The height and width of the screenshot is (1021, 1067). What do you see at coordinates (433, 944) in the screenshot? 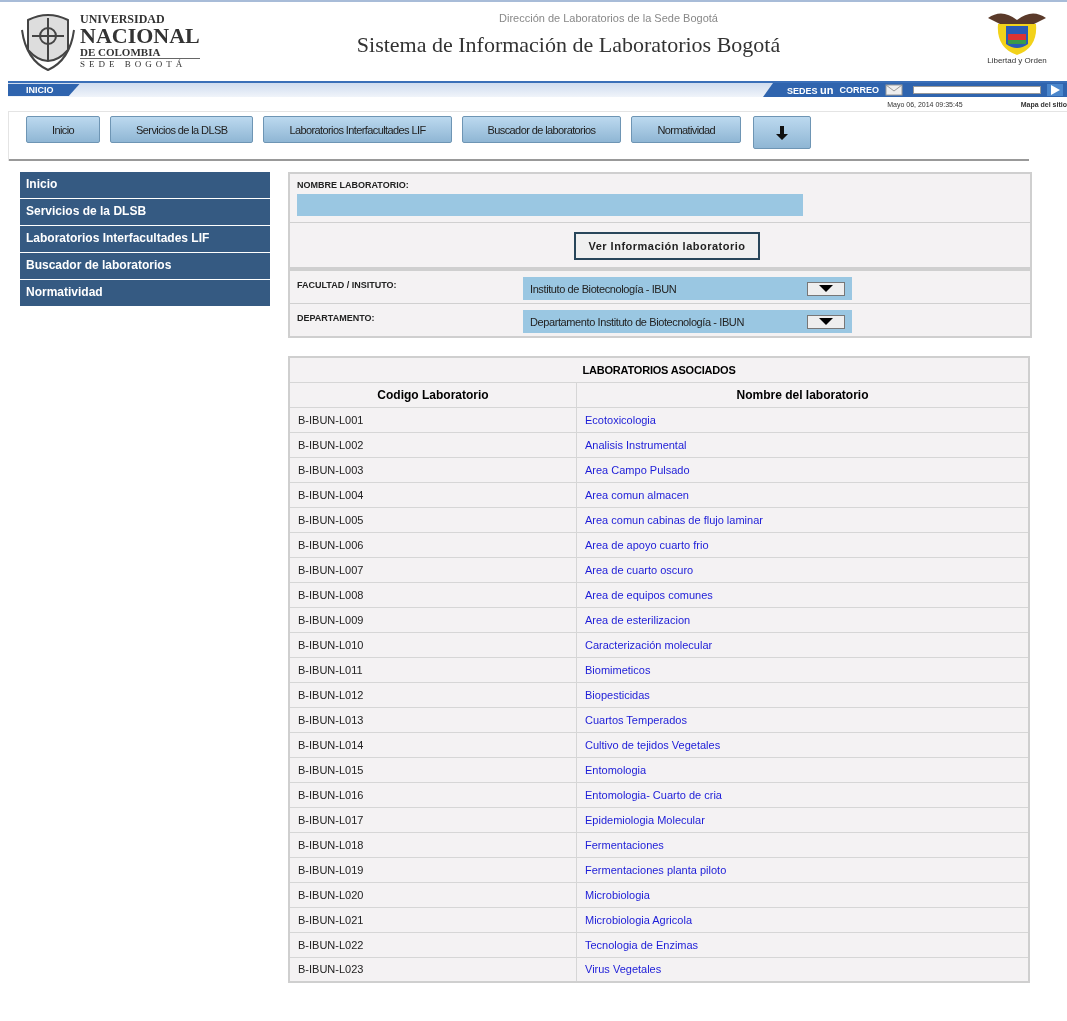
I see `table-cell: B-IBUN-L022` at bounding box center [433, 944].